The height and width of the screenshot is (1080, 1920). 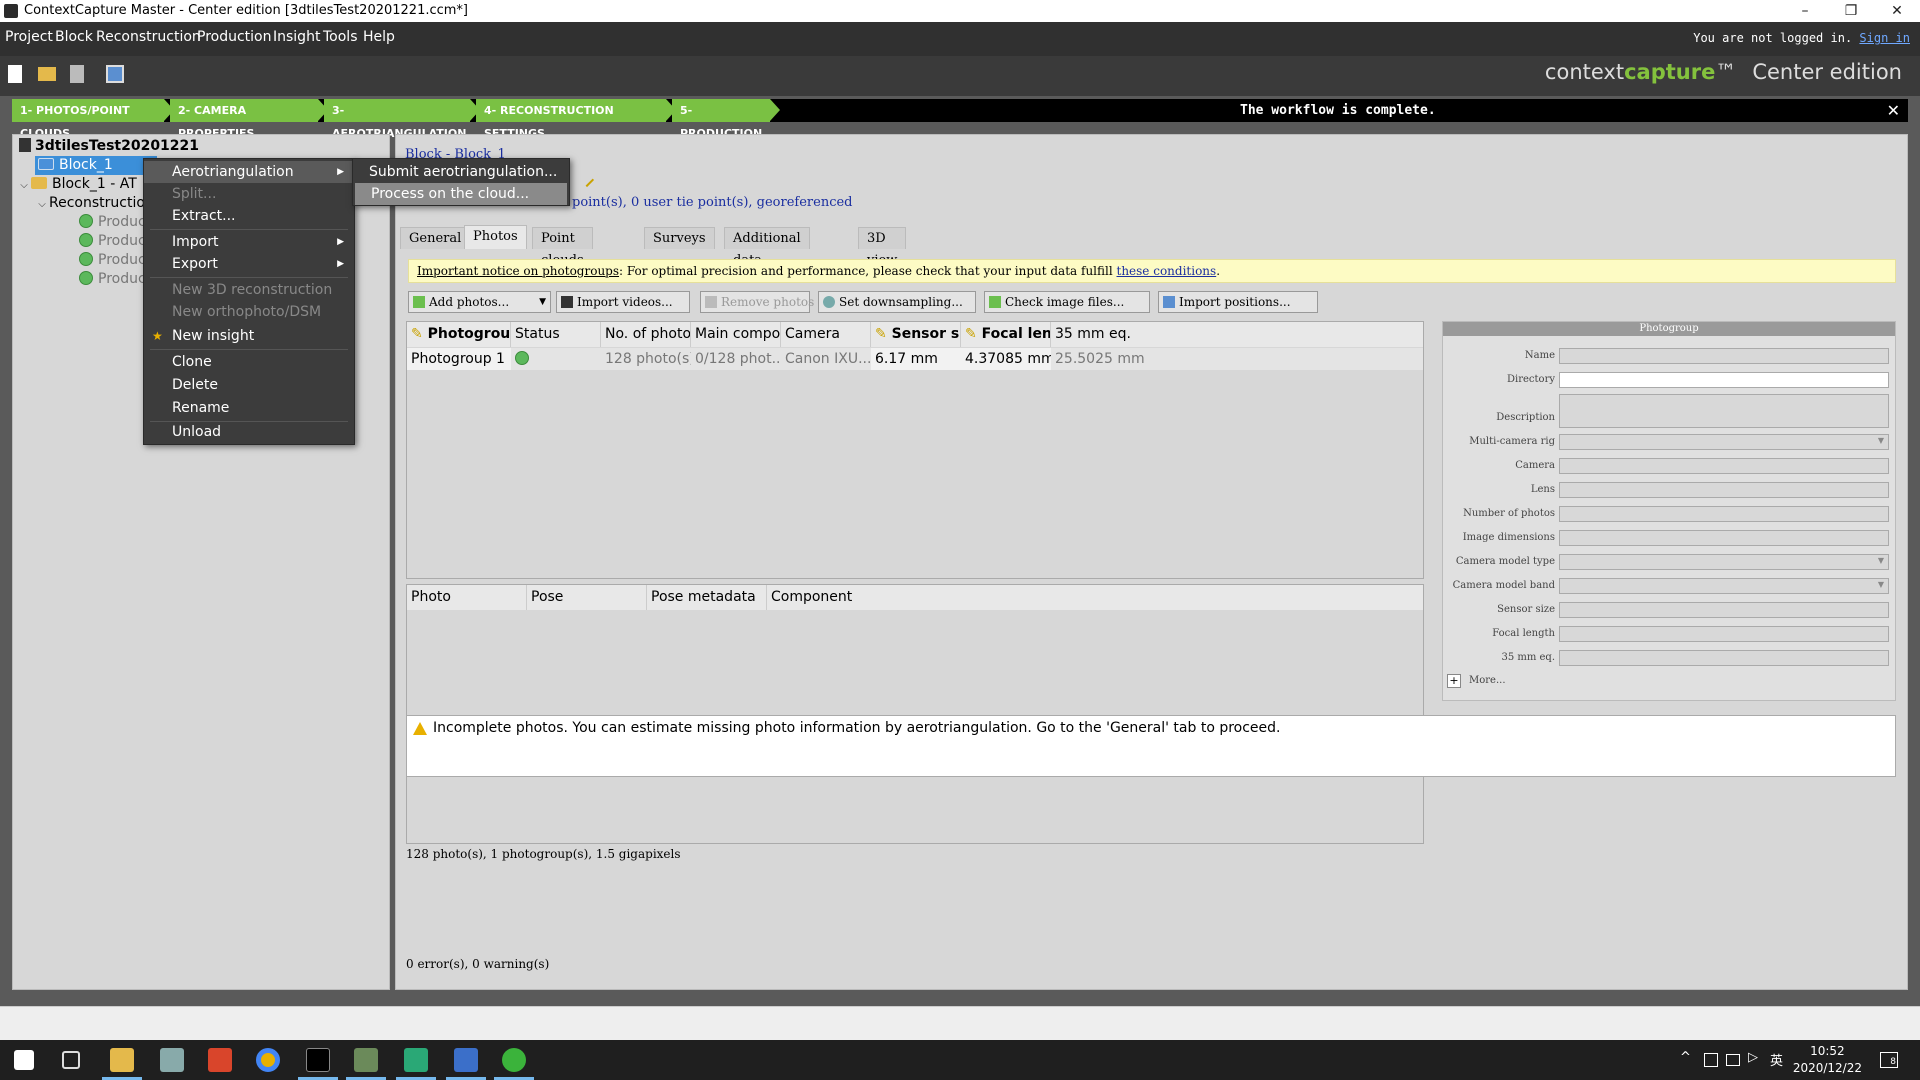 I want to click on close-button: ✕, so click(x=1897, y=11).